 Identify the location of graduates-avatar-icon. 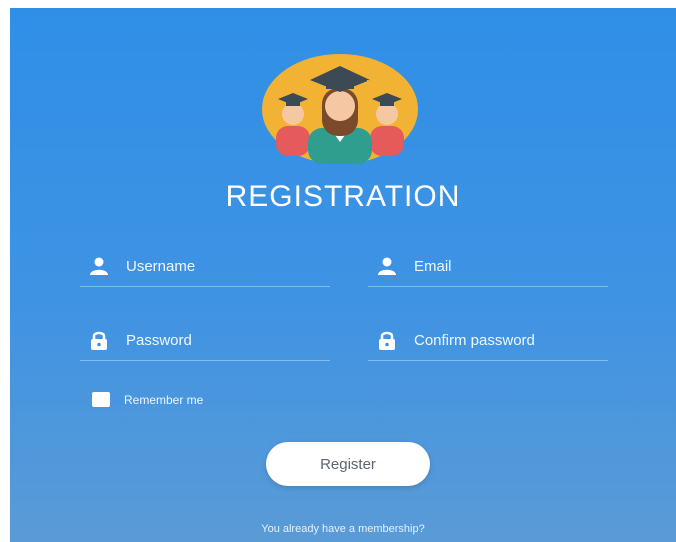
(340, 109).